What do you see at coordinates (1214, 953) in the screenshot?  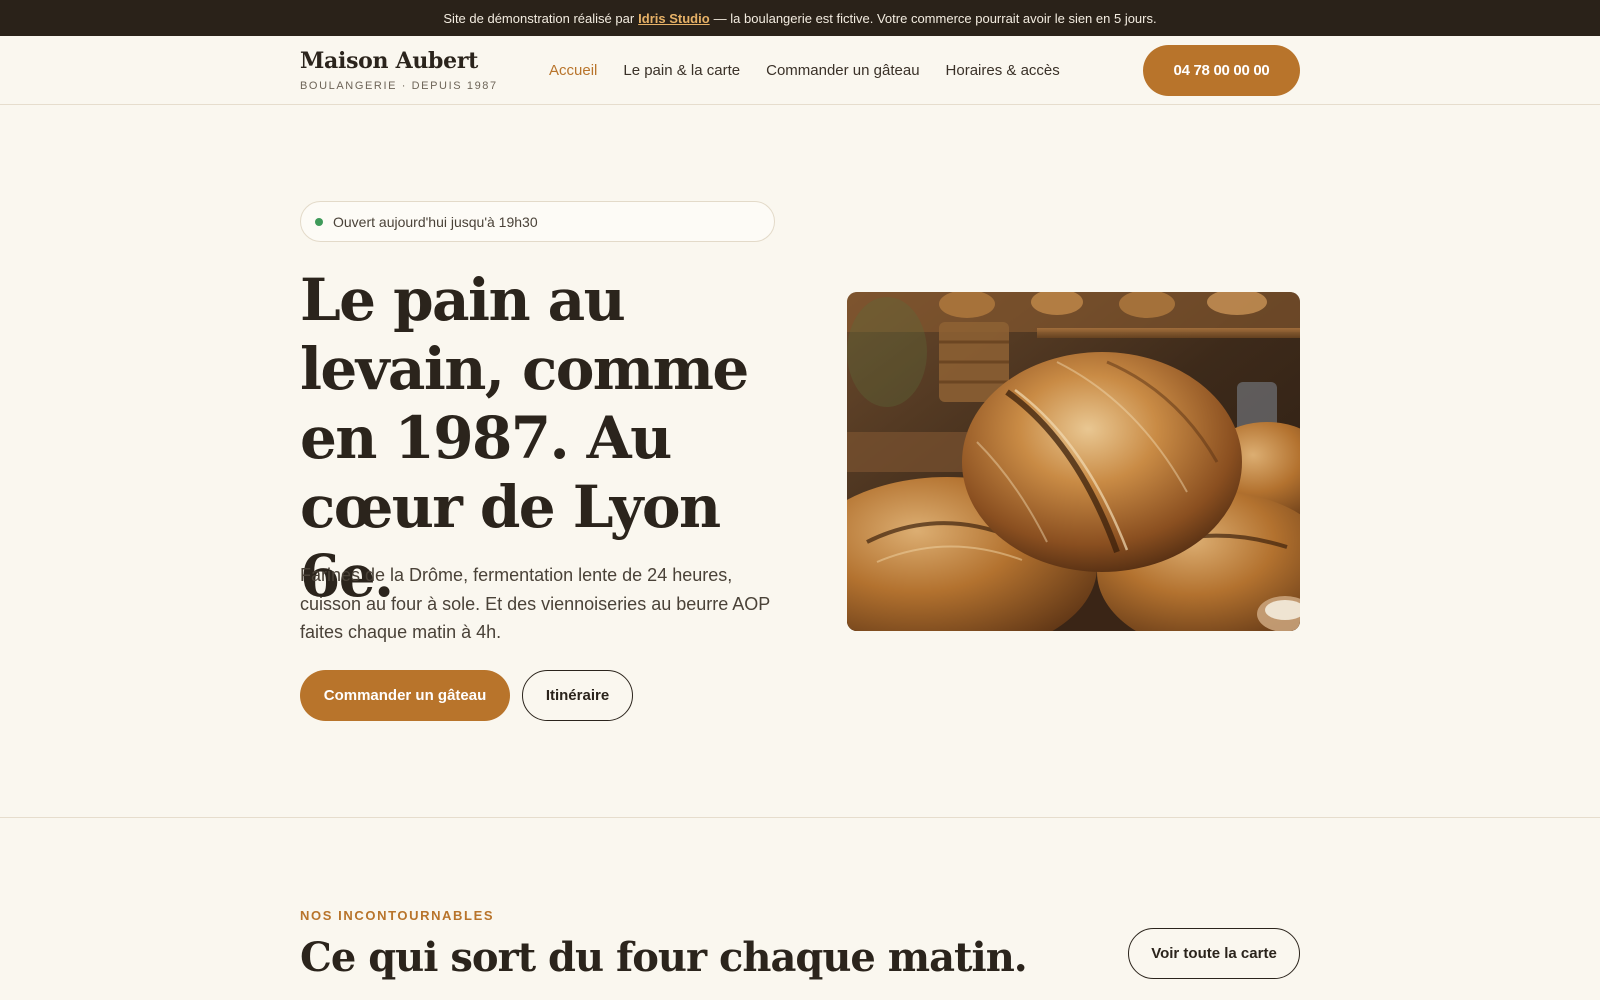 I see `view-full-menu-button: Voir toute la carte` at bounding box center [1214, 953].